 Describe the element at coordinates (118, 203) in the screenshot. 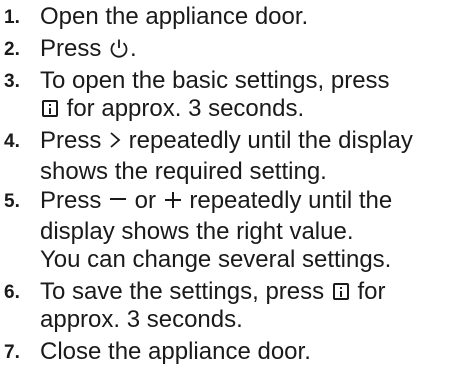

I see `minus-icon` at that location.